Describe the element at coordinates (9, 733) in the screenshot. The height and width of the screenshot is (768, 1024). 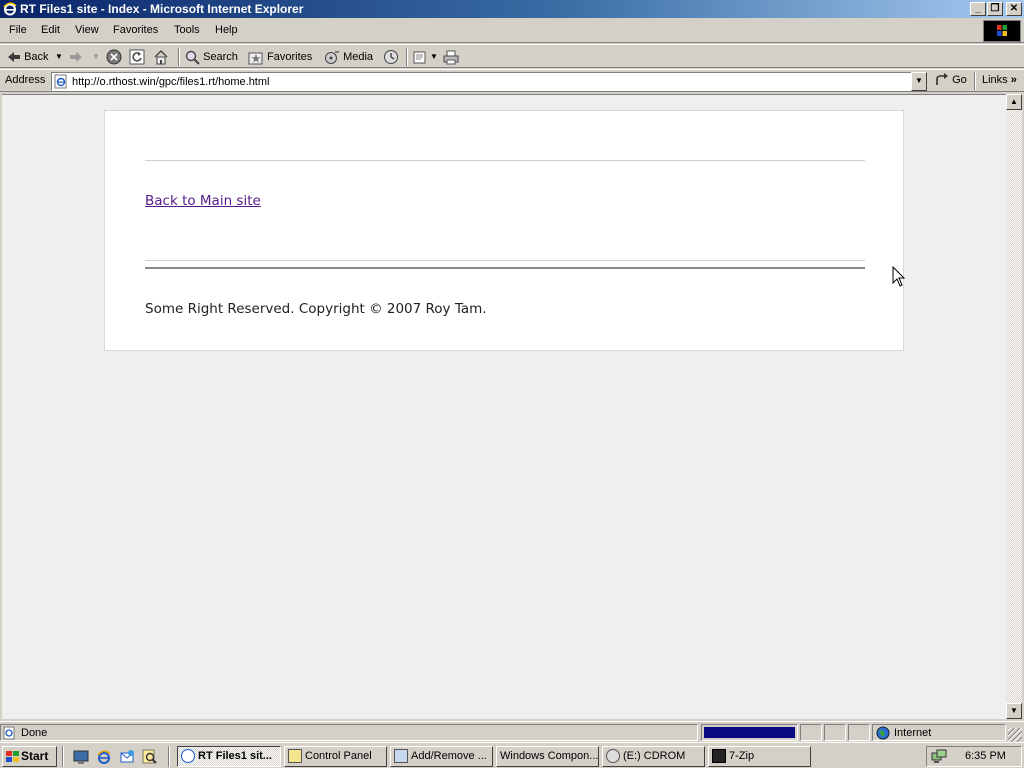
I see `page-done-icon` at that location.